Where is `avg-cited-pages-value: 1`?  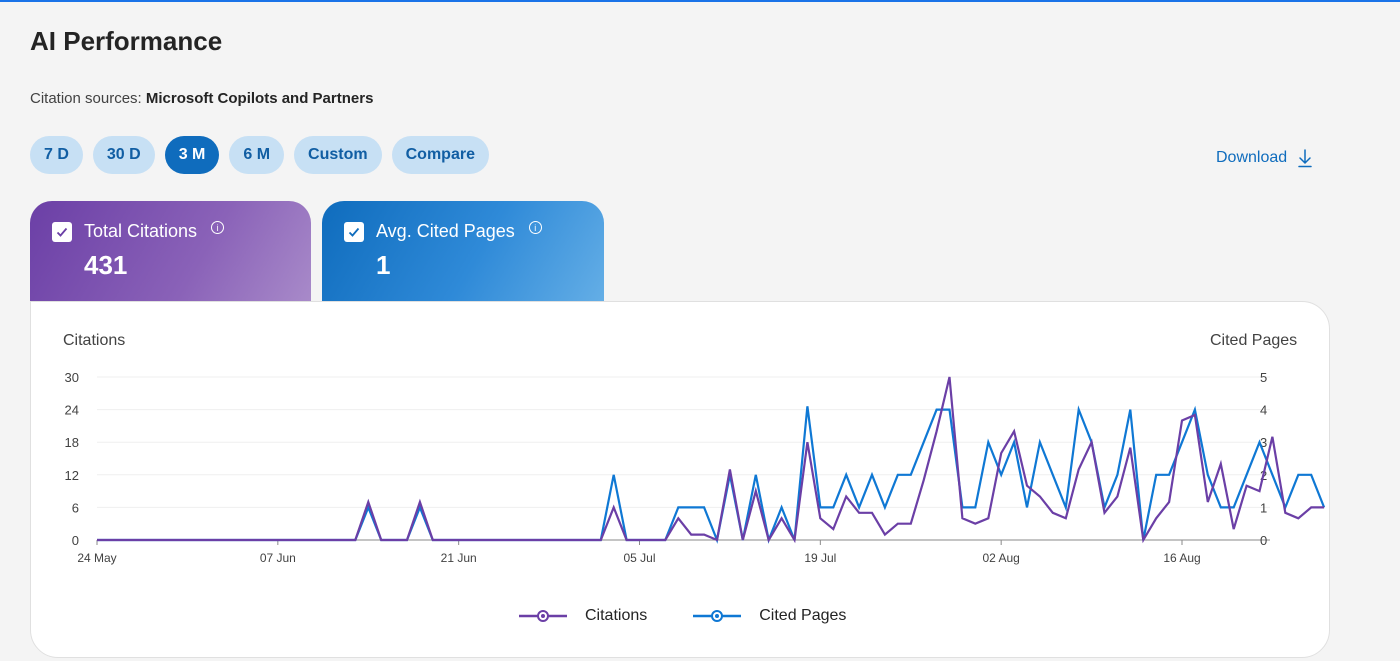 avg-cited-pages-value: 1 is located at coordinates (383, 265).